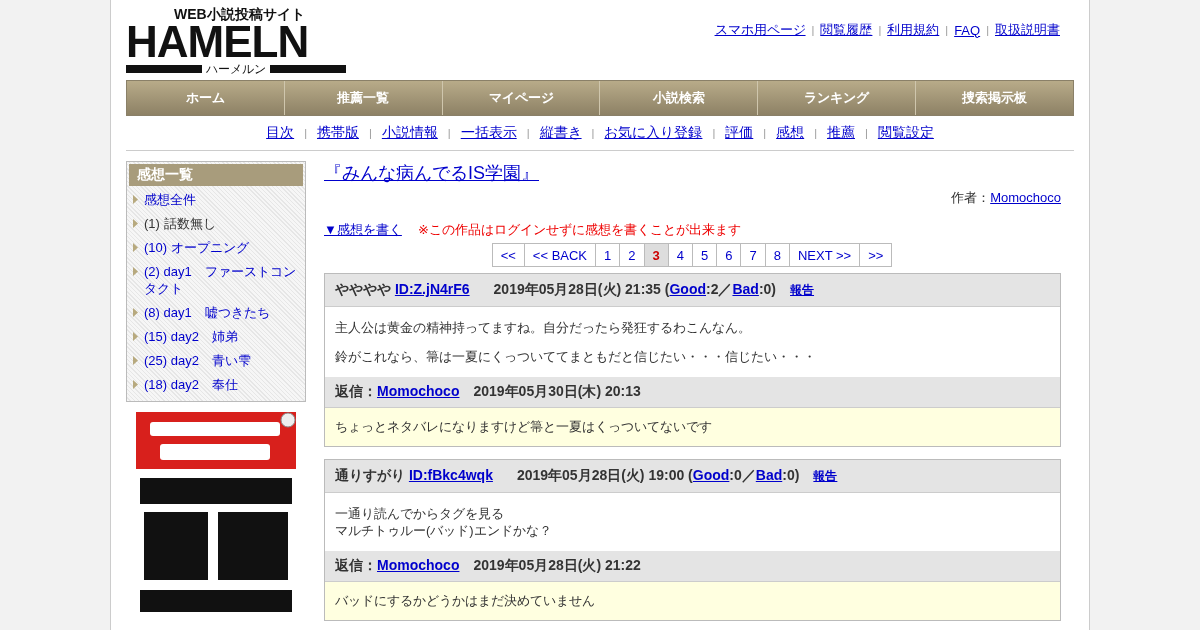  Describe the element at coordinates (409, 133) in the screenshot. I see `novel-menu-link: 小説情報` at that location.